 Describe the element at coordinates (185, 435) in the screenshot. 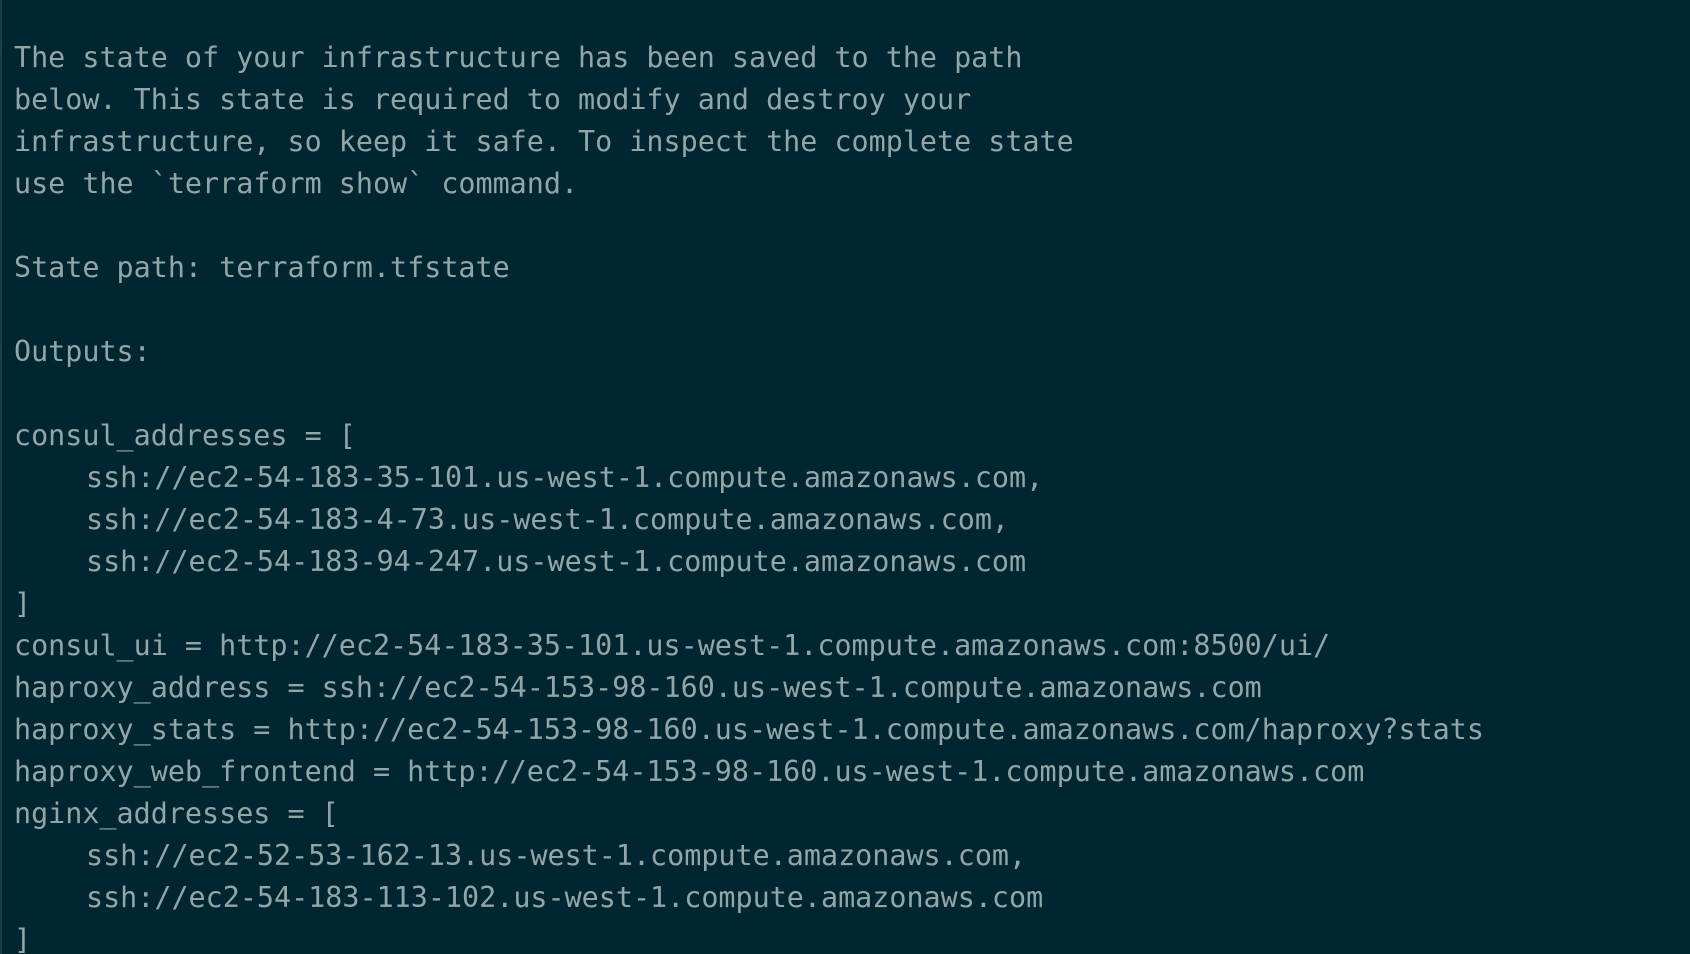

I see `consul-addresses-open: consul_addresses = [` at that location.